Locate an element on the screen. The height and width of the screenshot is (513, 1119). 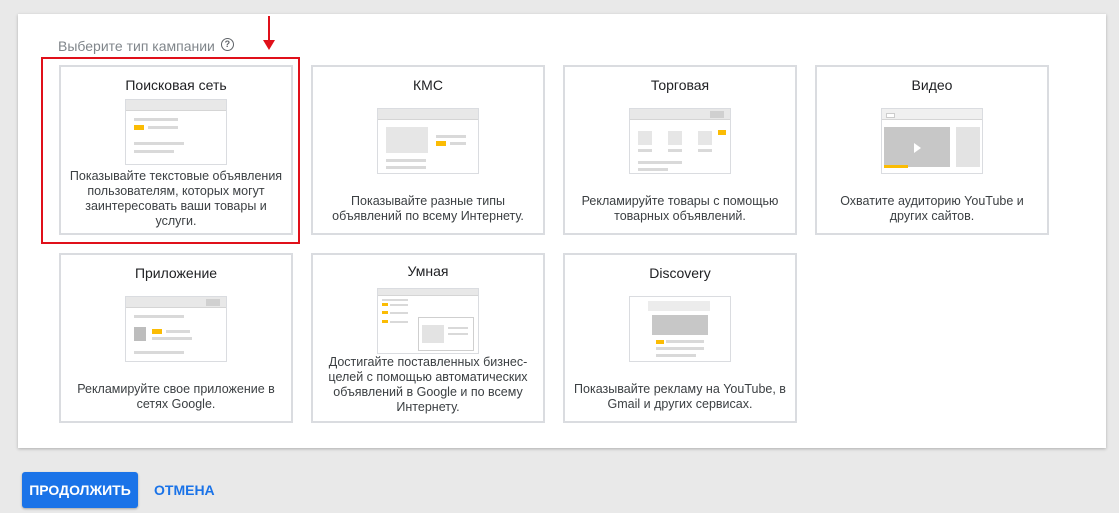
help-icon: ? is located at coordinates (227, 44).